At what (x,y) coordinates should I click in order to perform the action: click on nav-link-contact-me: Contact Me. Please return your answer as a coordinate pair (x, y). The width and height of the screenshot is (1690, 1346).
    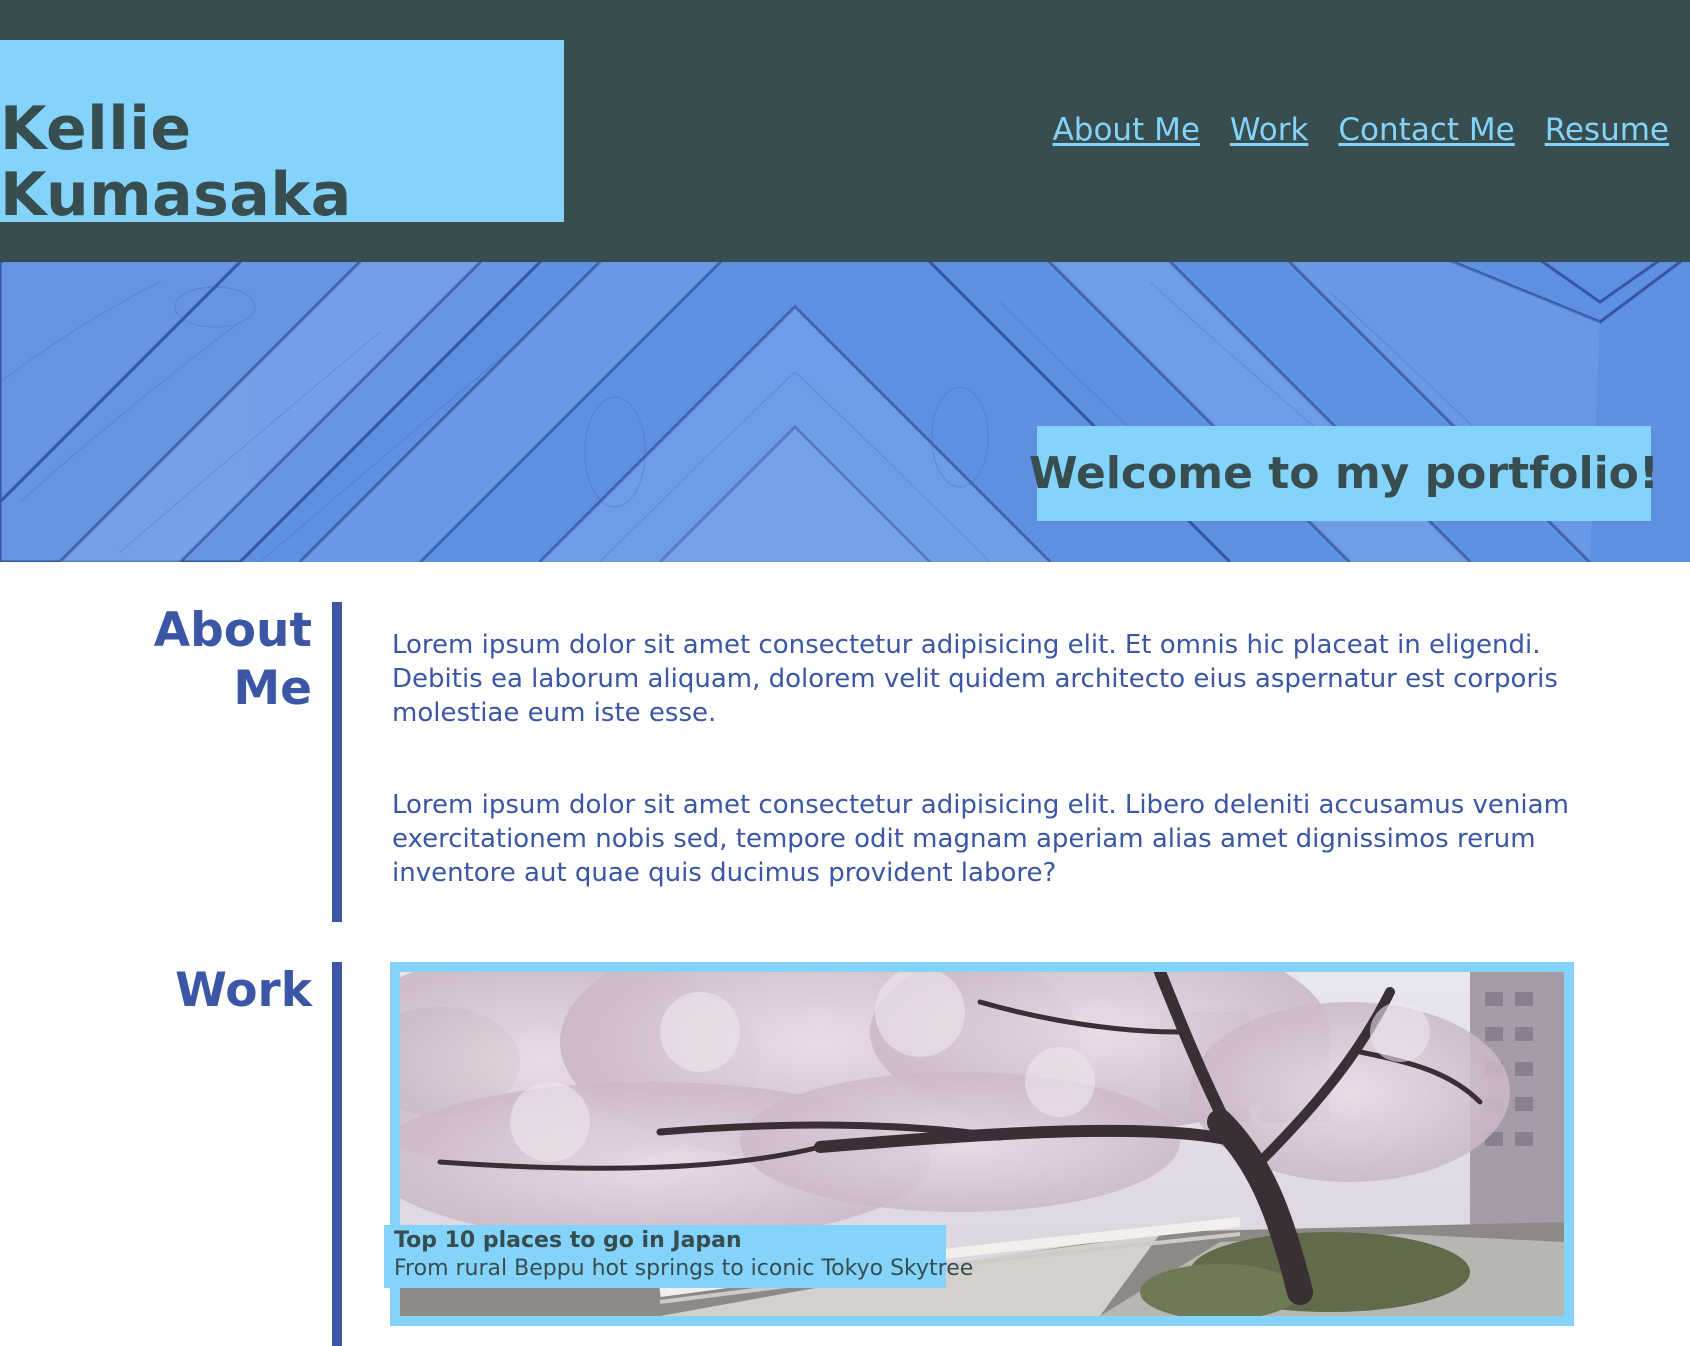
    Looking at the image, I should click on (1426, 130).